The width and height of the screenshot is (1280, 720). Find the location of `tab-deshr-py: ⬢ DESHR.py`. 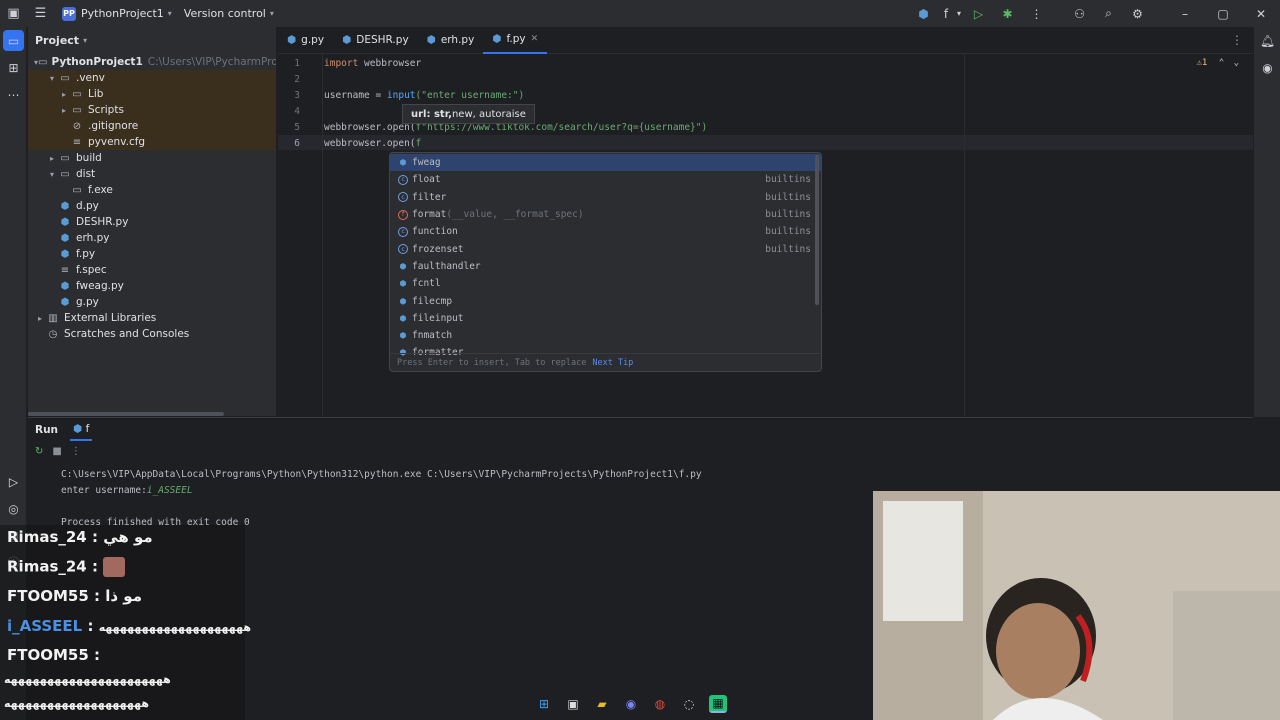

tab-deshr-py: ⬢ DESHR.py is located at coordinates (375, 40).